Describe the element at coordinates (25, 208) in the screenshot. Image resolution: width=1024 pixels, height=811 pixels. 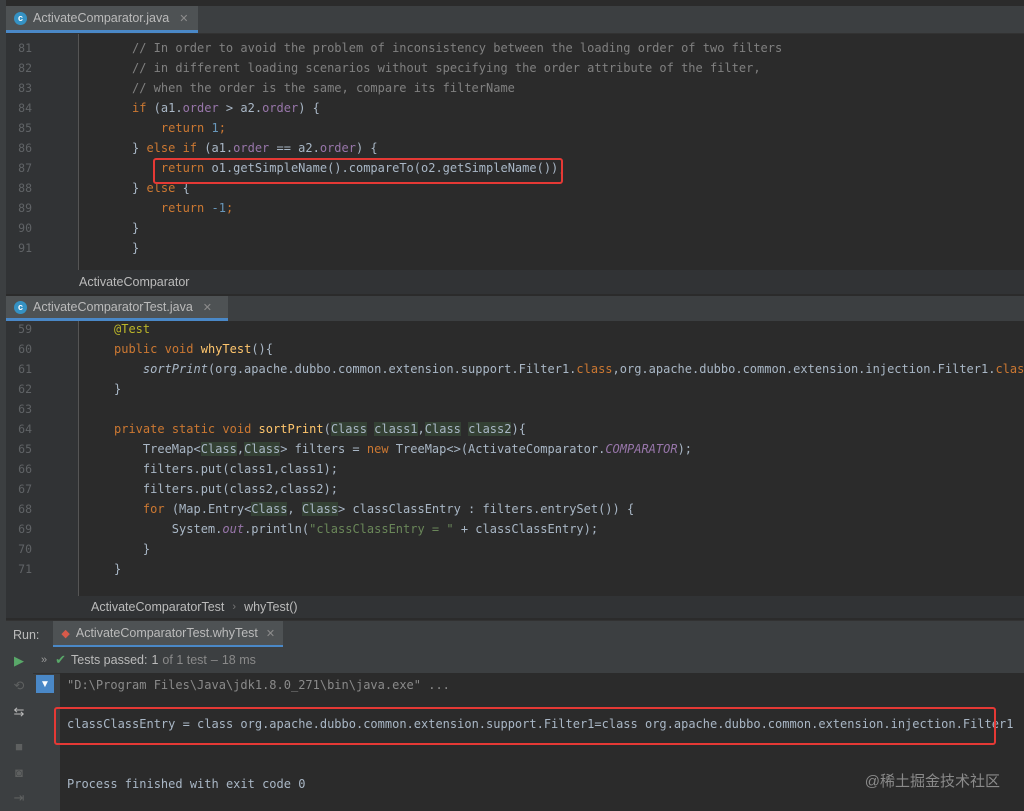
I see `line-number: 89` at that location.